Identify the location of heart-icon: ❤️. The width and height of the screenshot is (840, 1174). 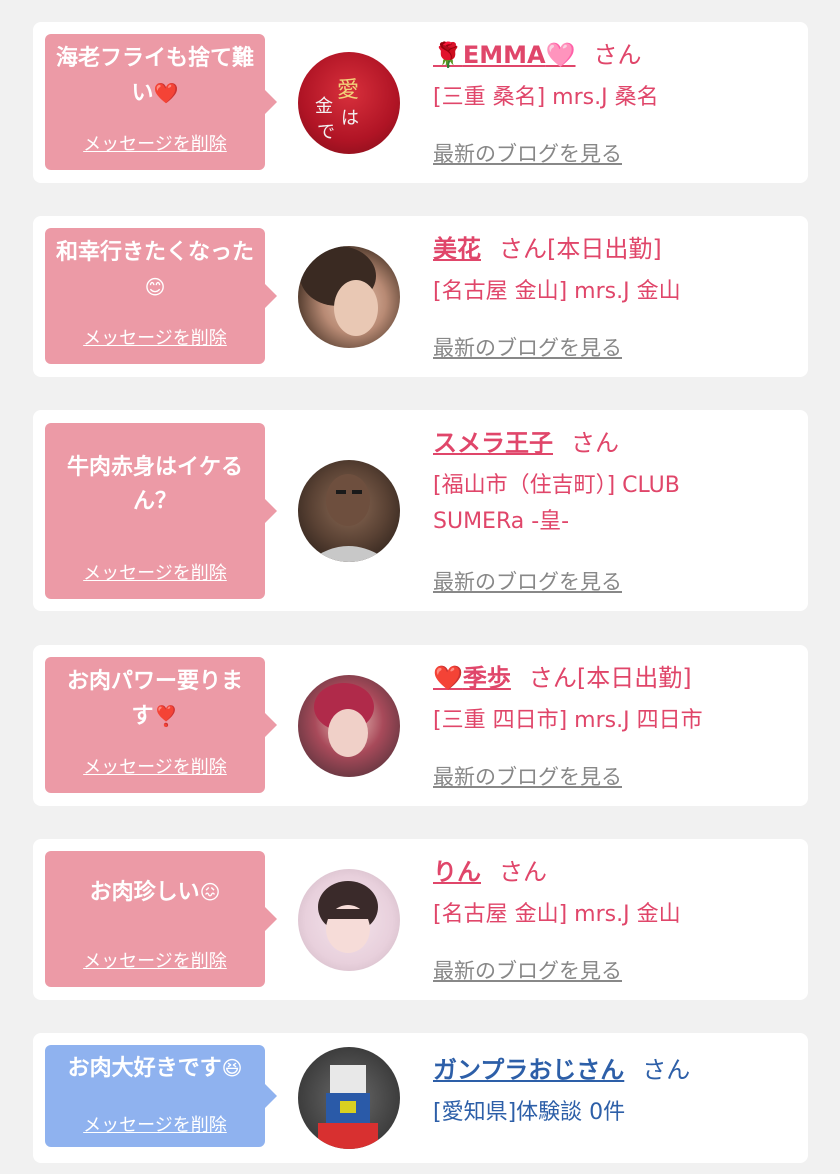
(448, 678).